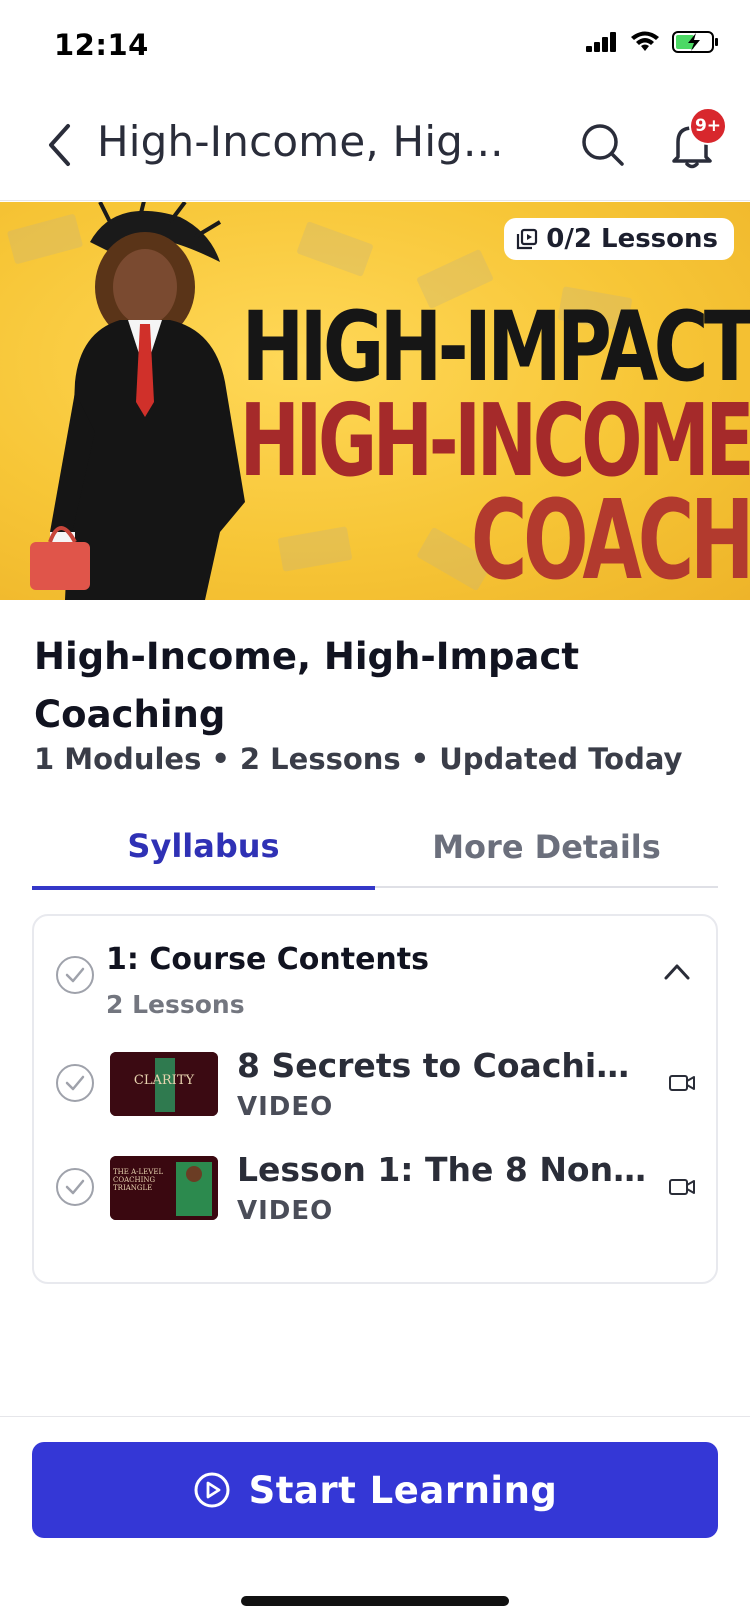  Describe the element at coordinates (212, 1490) in the screenshot. I see `play-circle-icon` at that location.